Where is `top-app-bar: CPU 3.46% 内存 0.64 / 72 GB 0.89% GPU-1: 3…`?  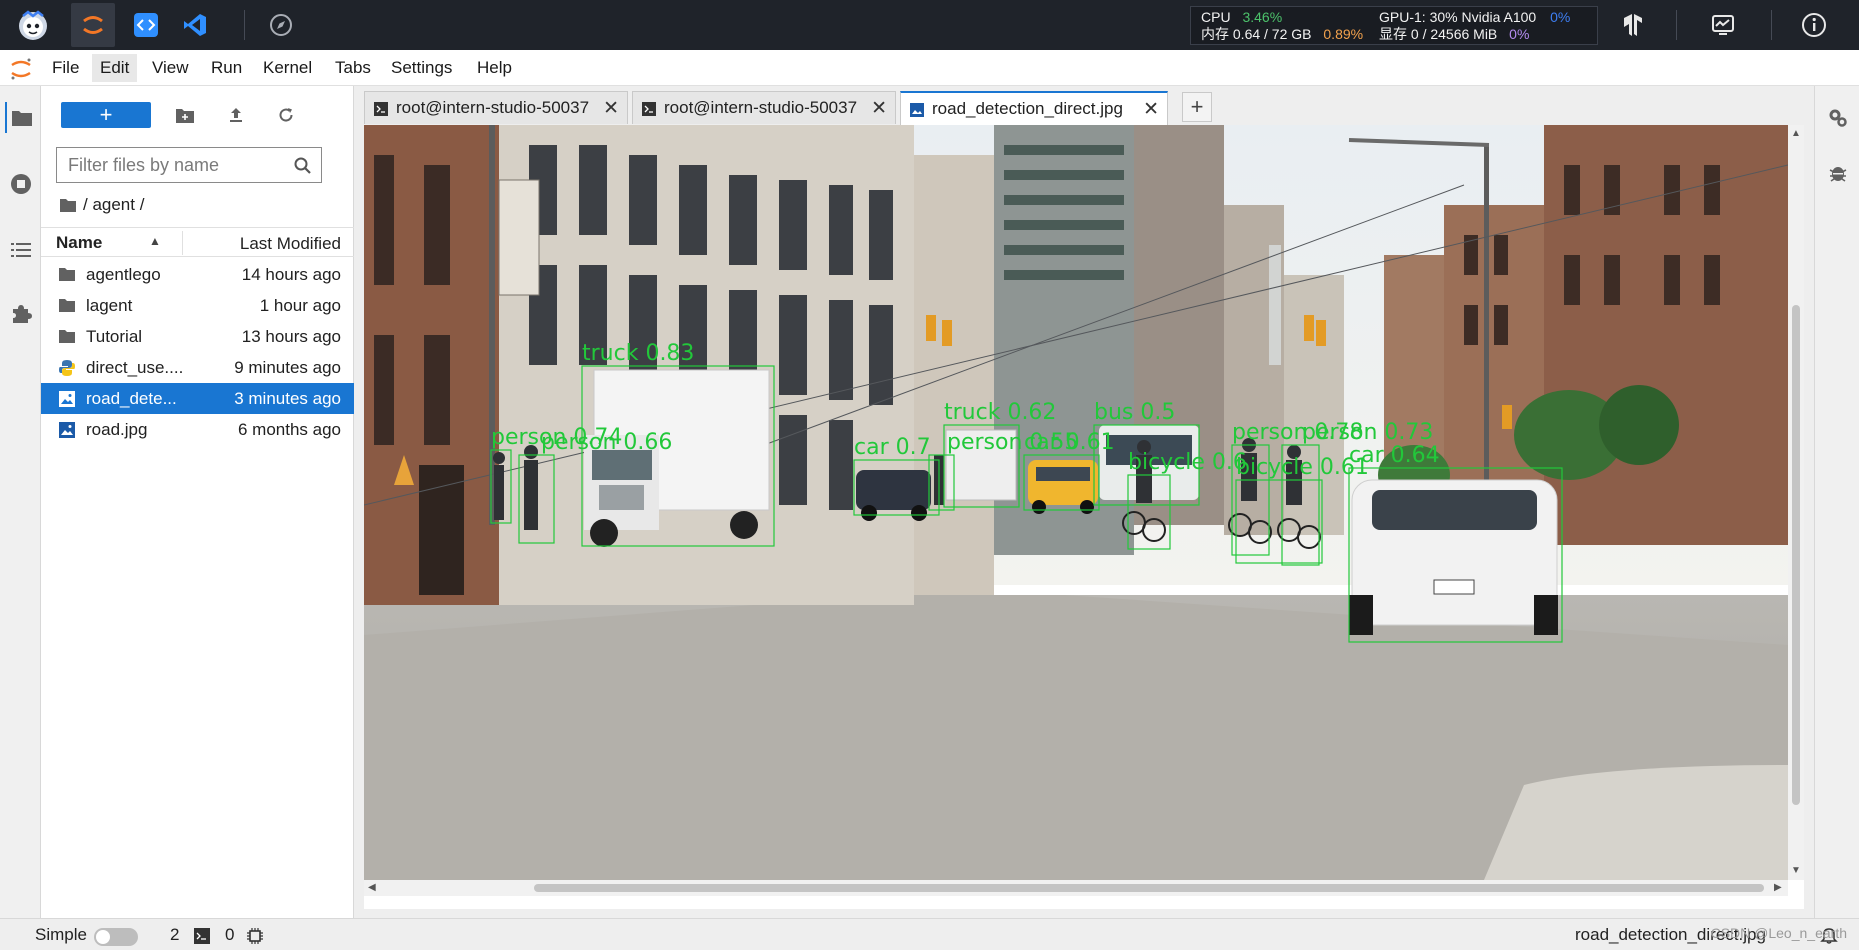
top-app-bar: CPU 3.46% 内存 0.64 / 72 GB 0.89% GPU-1: 3… is located at coordinates (929, 25).